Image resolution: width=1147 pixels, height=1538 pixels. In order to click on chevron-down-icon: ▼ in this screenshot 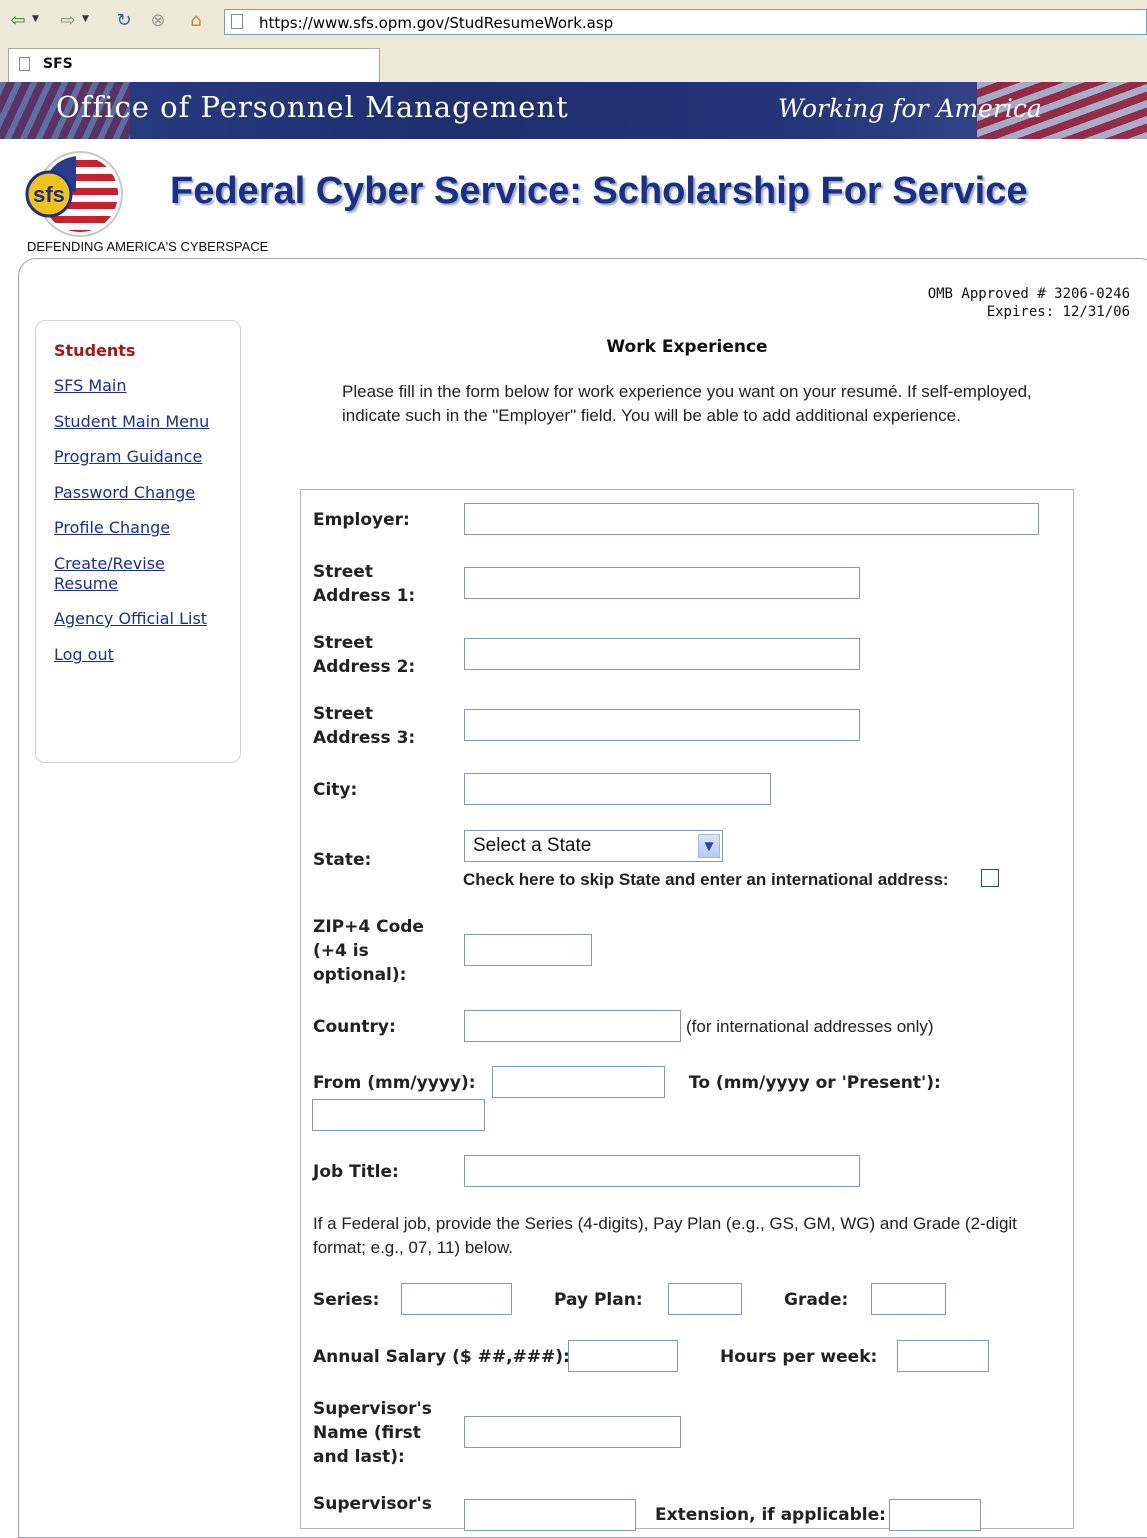, I will do `click(709, 846)`.